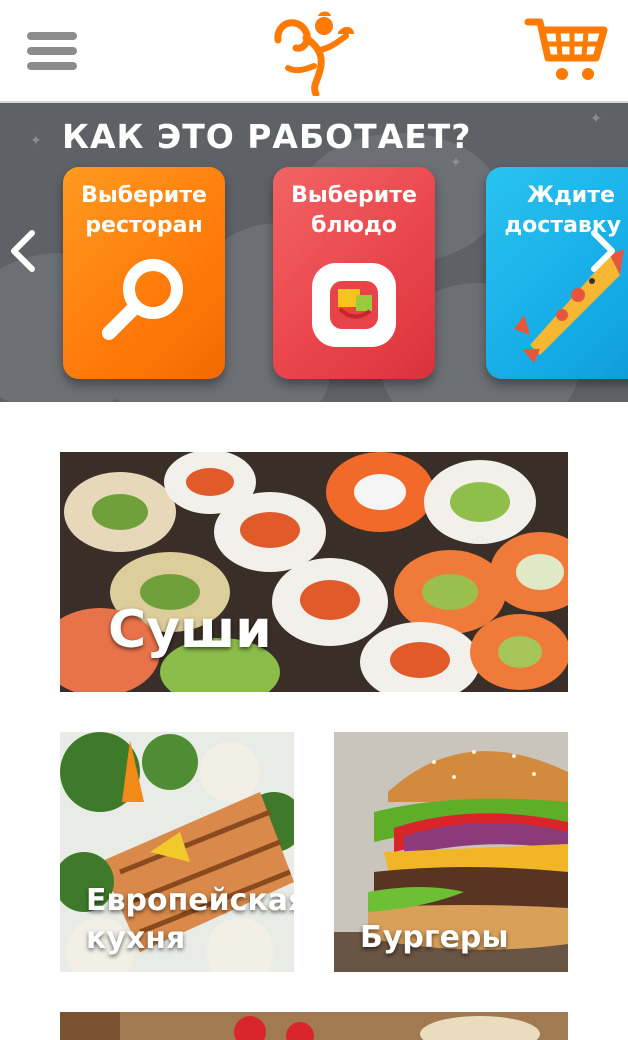  Describe the element at coordinates (190, 630) in the screenshot. I see `category-label: Суши` at that location.